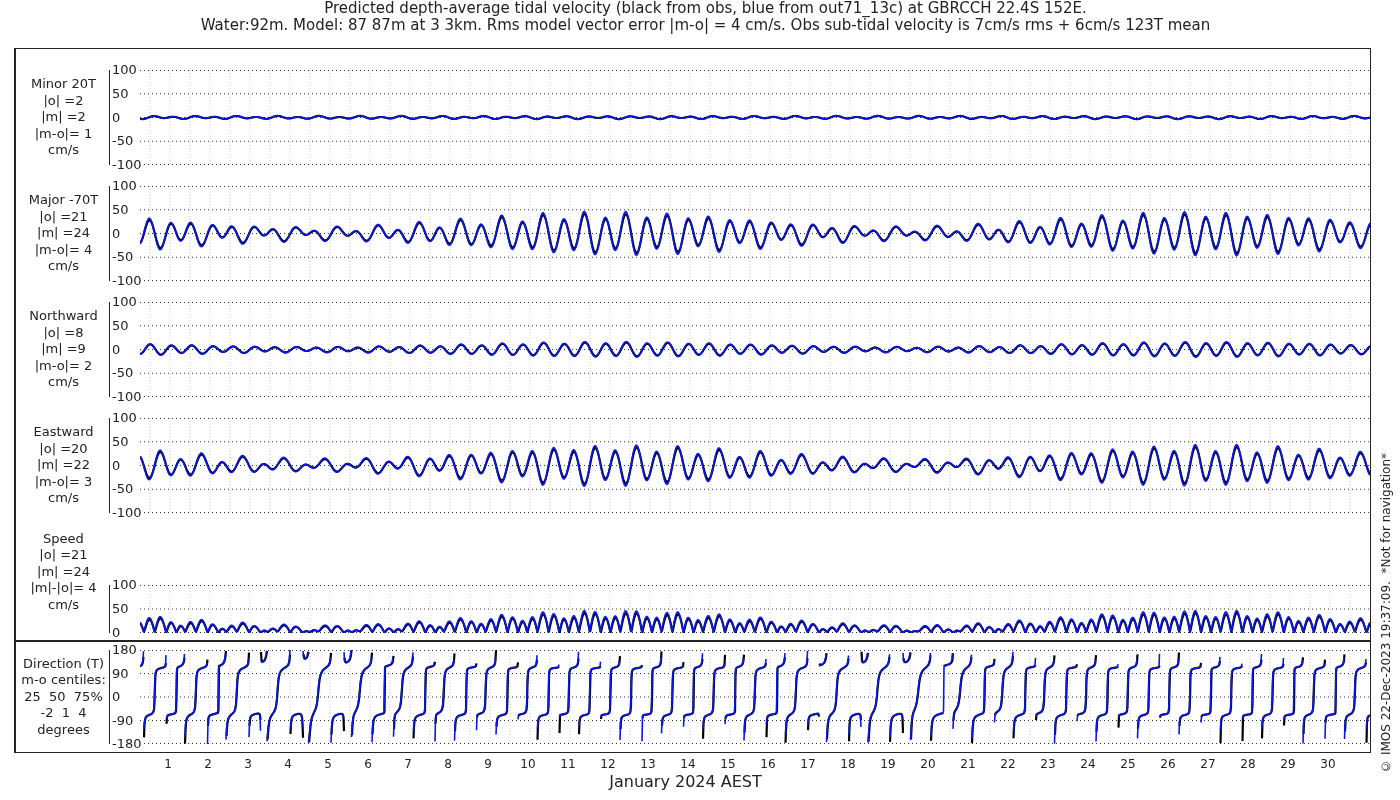 The width and height of the screenshot is (1400, 800). I want to click on panel-label: |m-o|= 3, so click(63, 482).